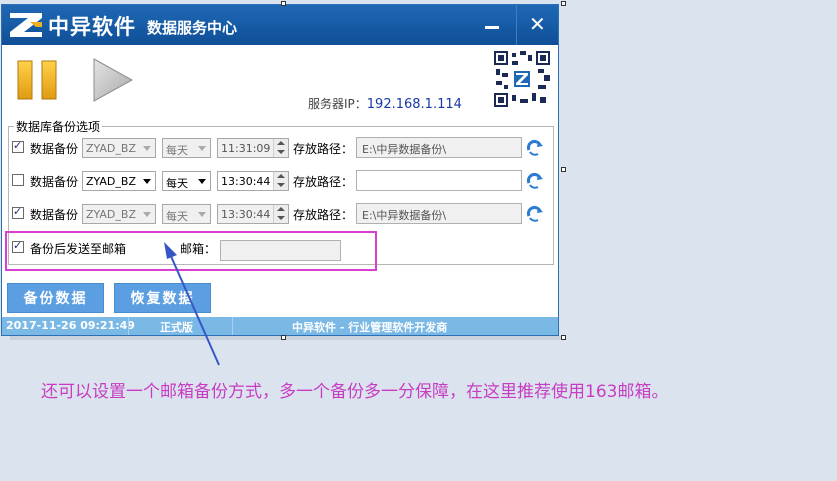  Describe the element at coordinates (492, 27) in the screenshot. I see `minimize-icon` at that location.